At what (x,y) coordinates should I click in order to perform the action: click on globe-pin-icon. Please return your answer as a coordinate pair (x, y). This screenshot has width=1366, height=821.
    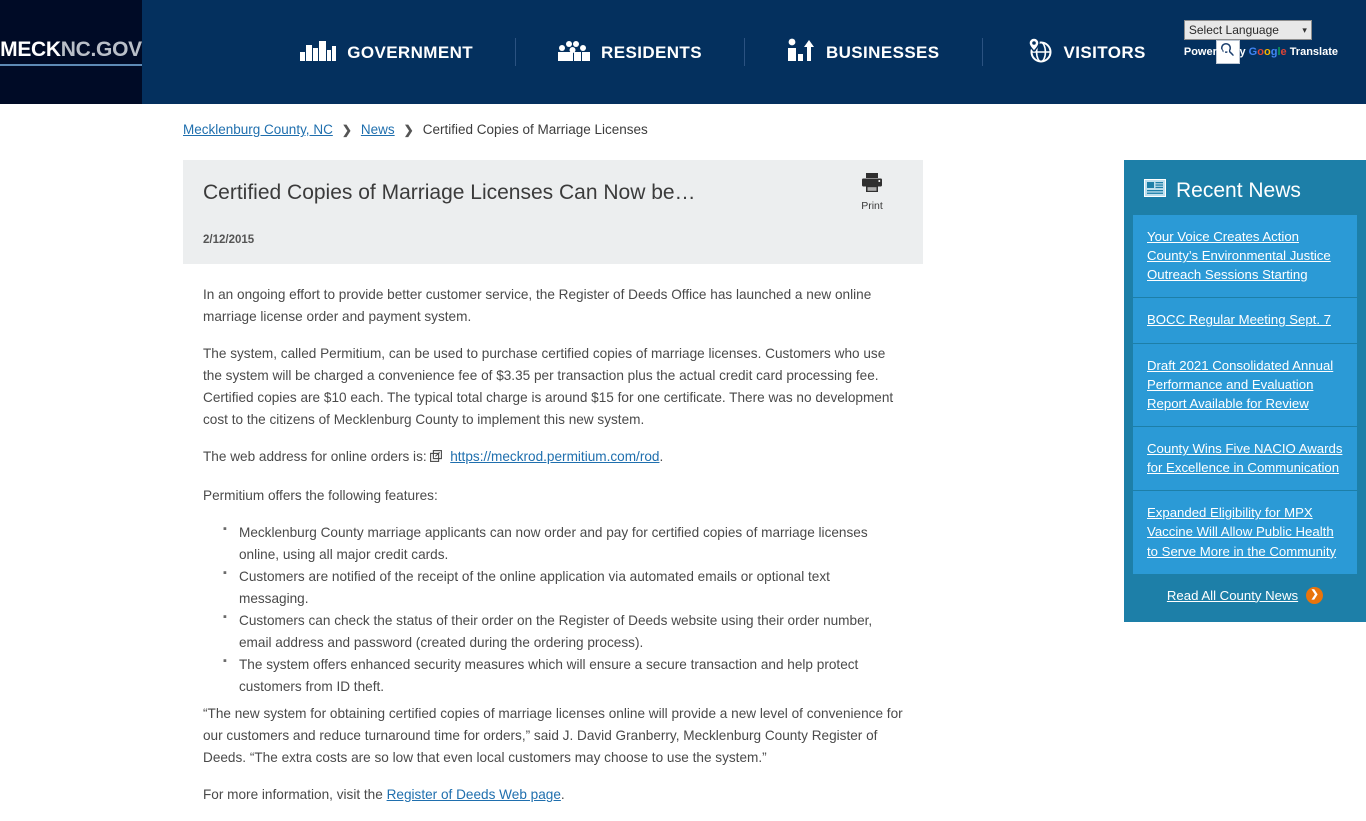
    Looking at the image, I should click on (1039, 52).